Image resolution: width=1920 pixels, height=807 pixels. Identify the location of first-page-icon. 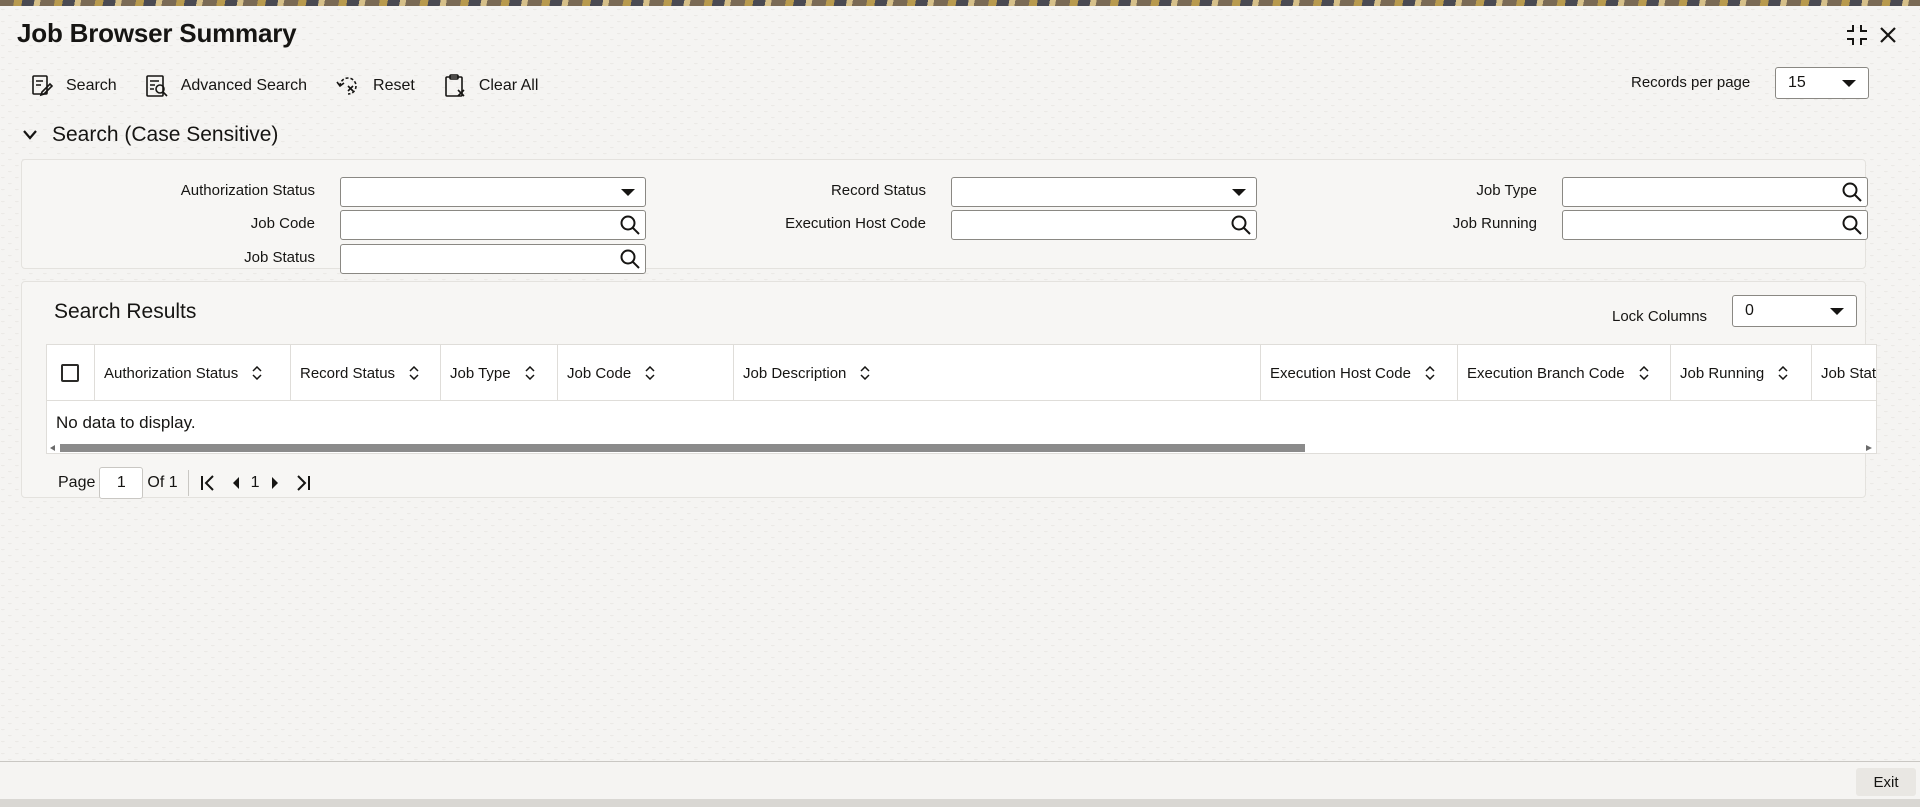
(208, 483).